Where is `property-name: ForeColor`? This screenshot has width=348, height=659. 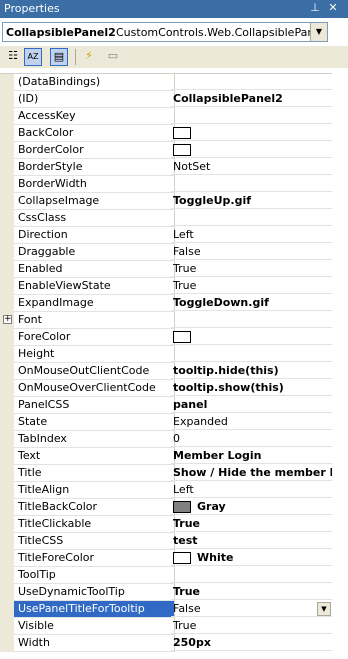
property-name: ForeColor is located at coordinates (94, 337).